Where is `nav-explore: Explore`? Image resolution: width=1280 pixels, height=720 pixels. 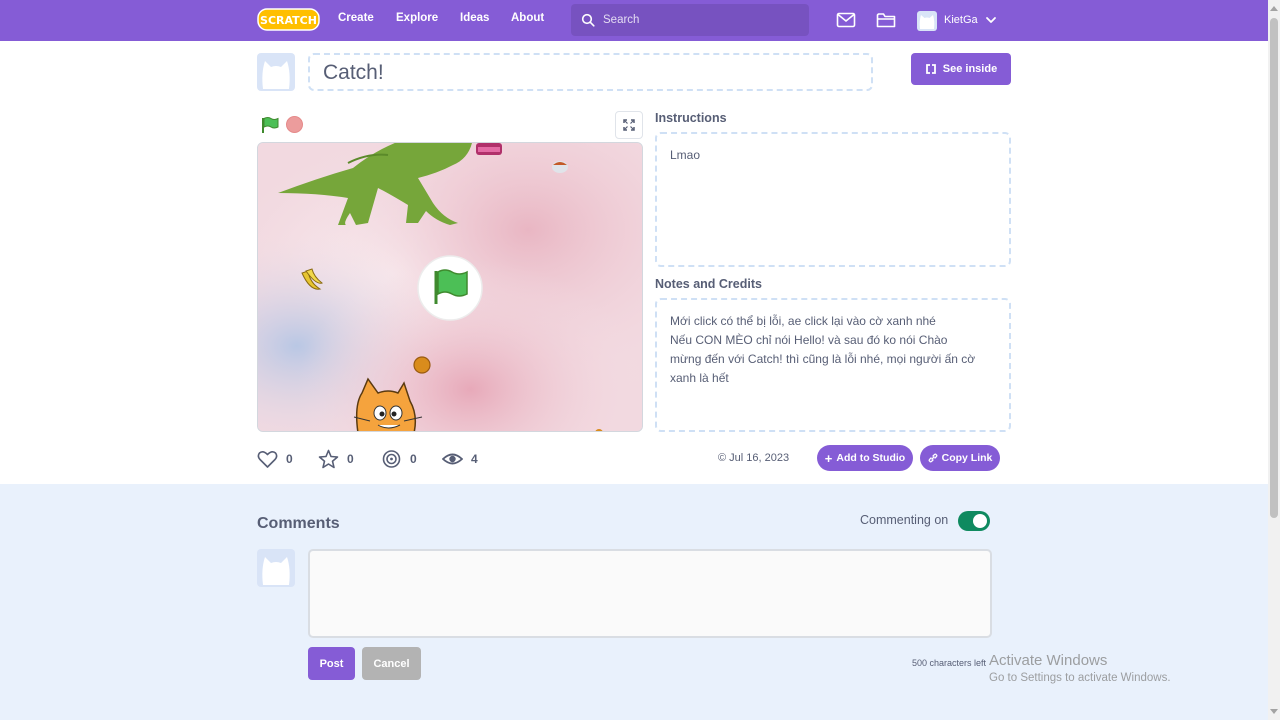
nav-explore: Explore is located at coordinates (417, 18).